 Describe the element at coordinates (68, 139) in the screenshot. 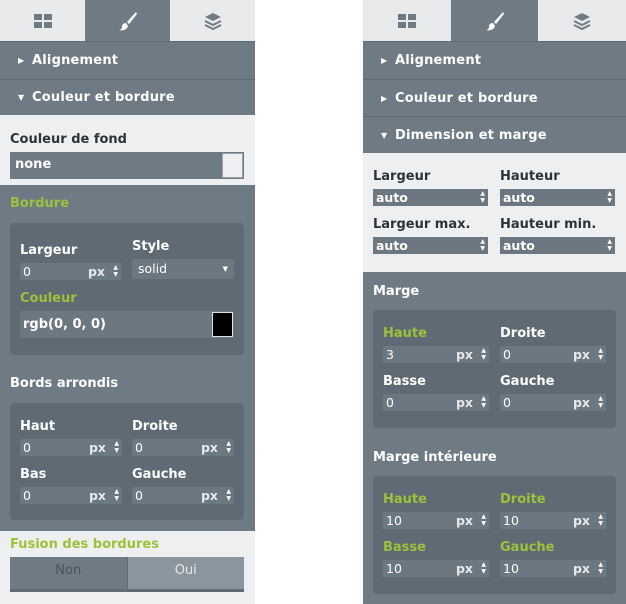

I see `background-color-label: Couleur de fond` at that location.